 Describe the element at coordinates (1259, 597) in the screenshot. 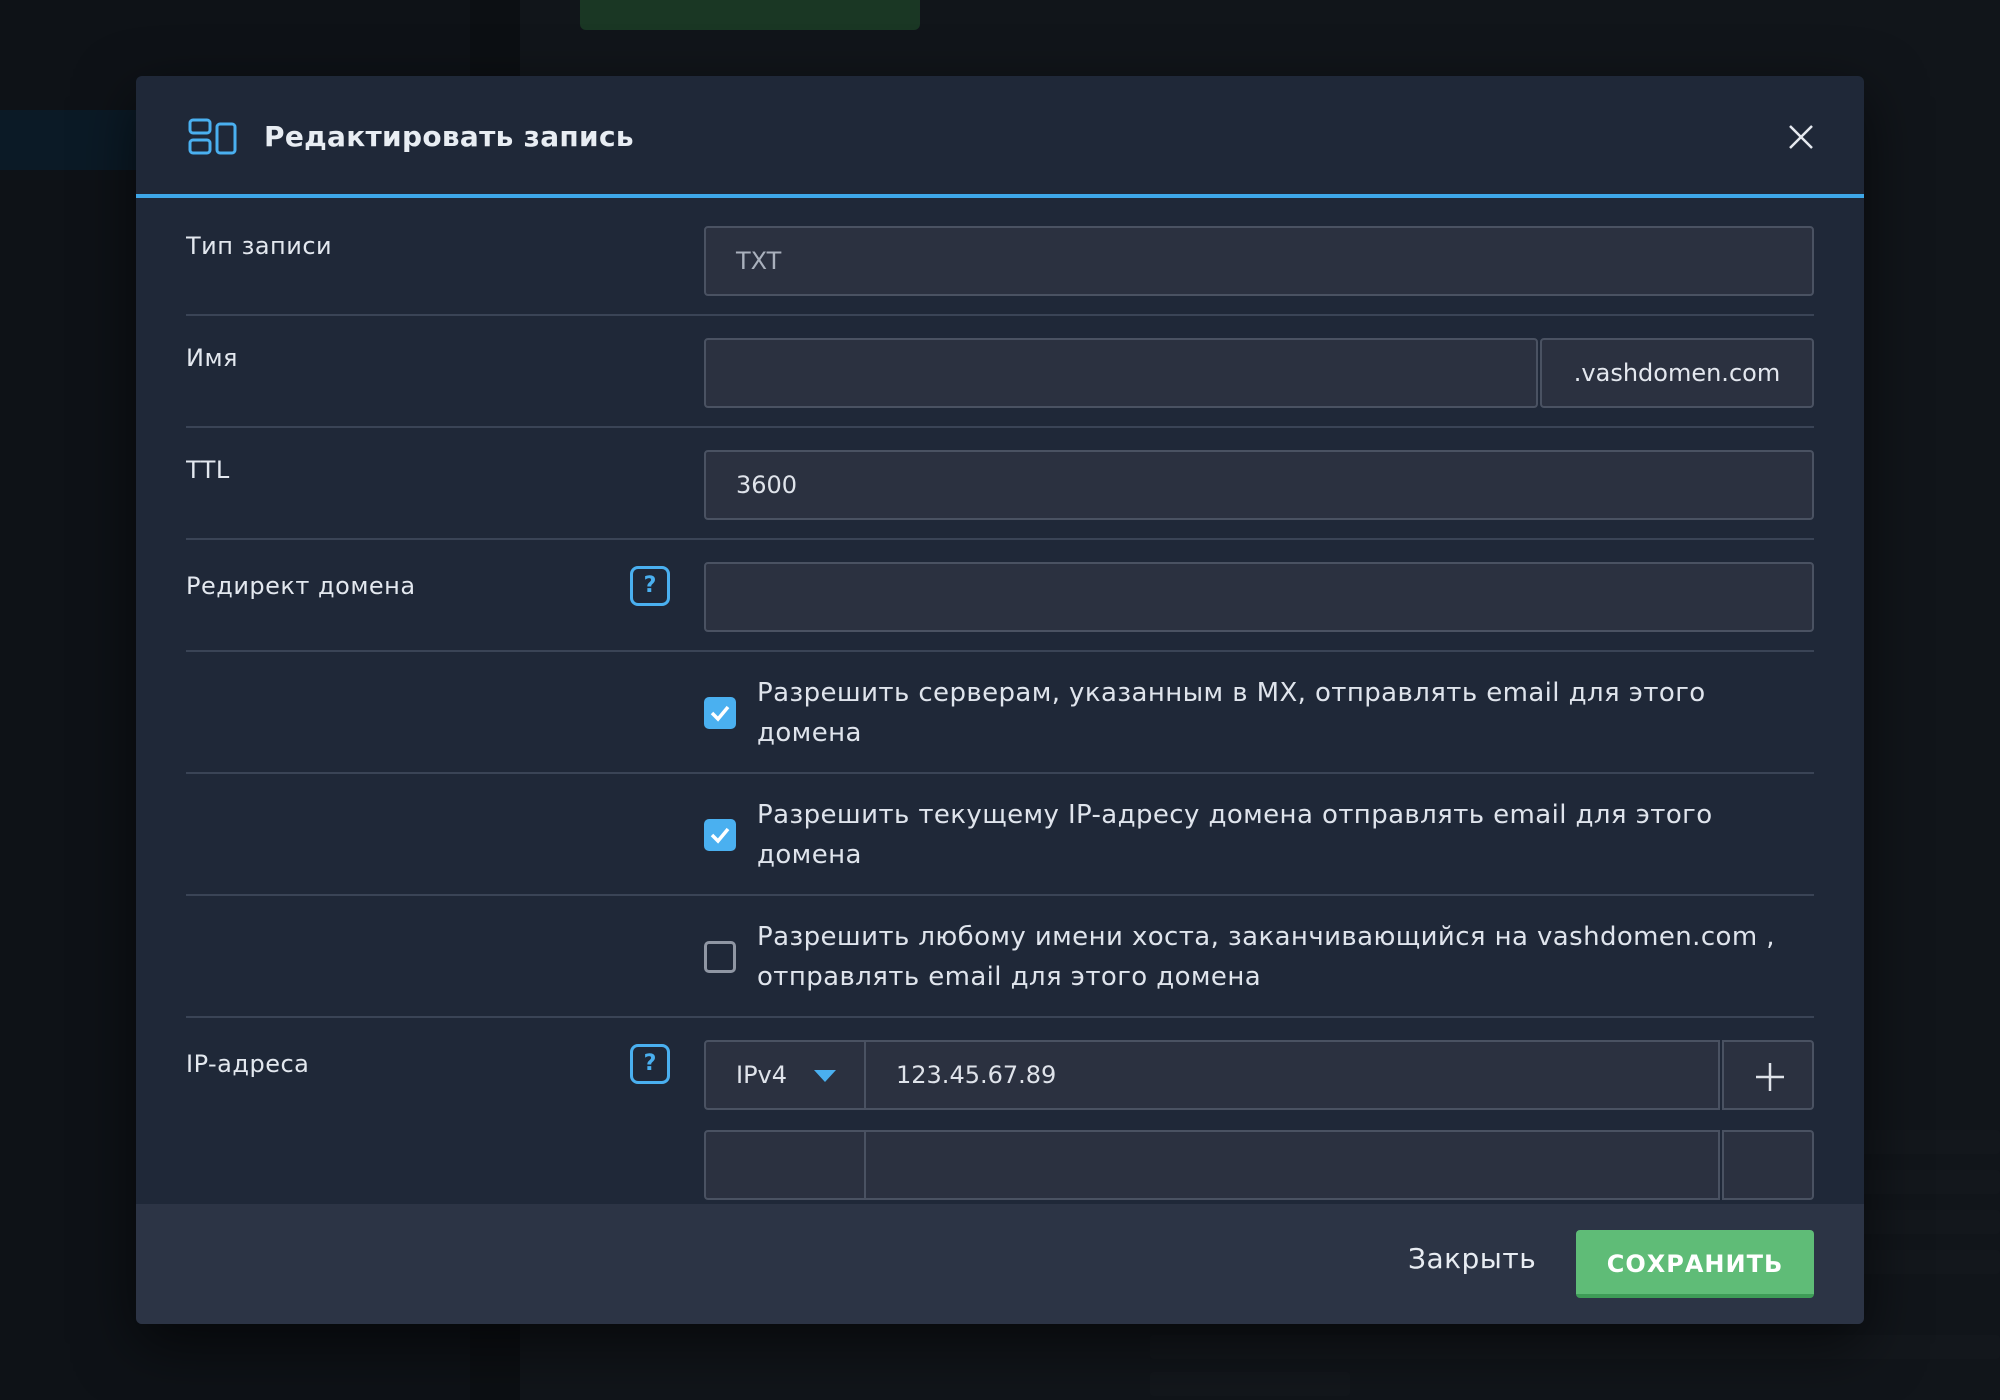

I see `domain-redirect-input` at that location.